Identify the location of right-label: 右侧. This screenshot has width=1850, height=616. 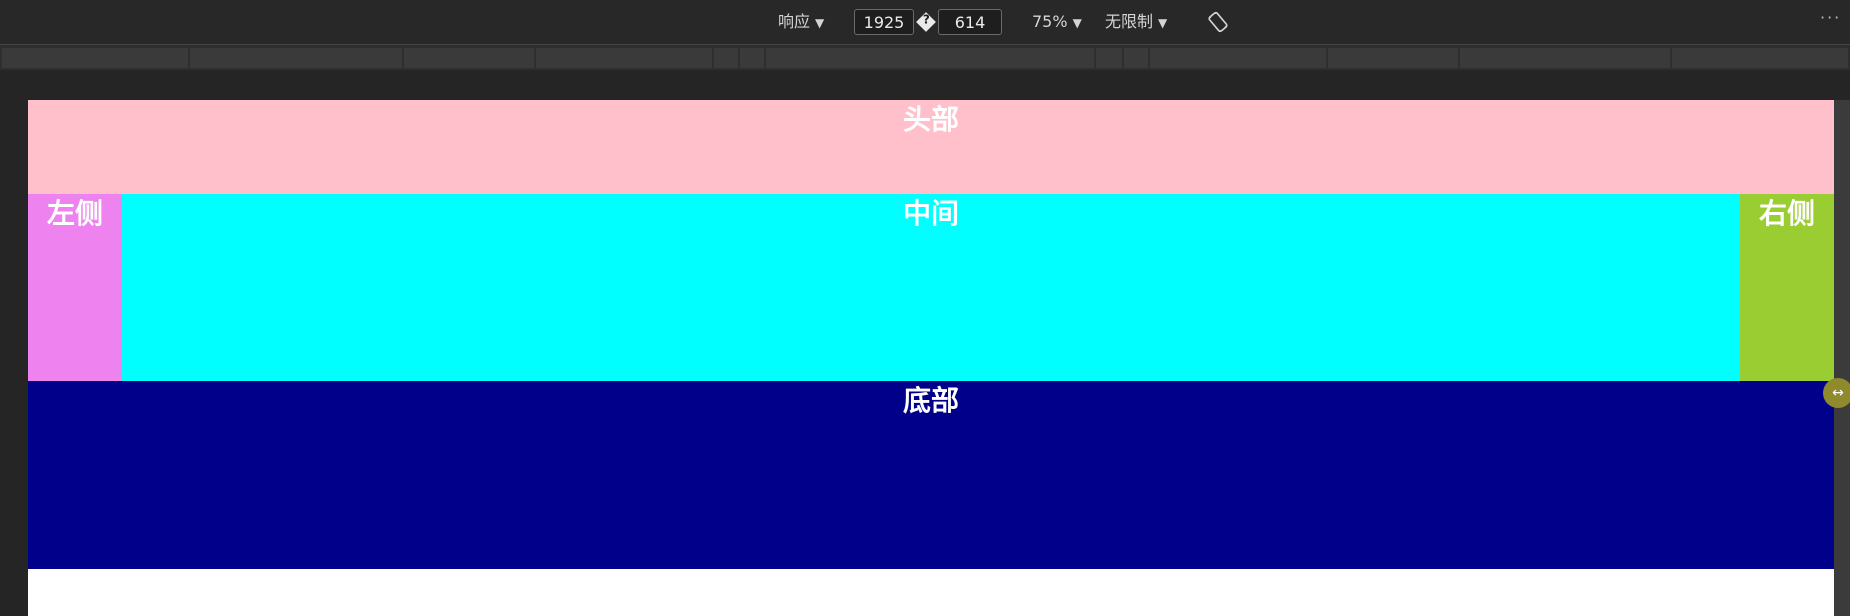
(1786, 213).